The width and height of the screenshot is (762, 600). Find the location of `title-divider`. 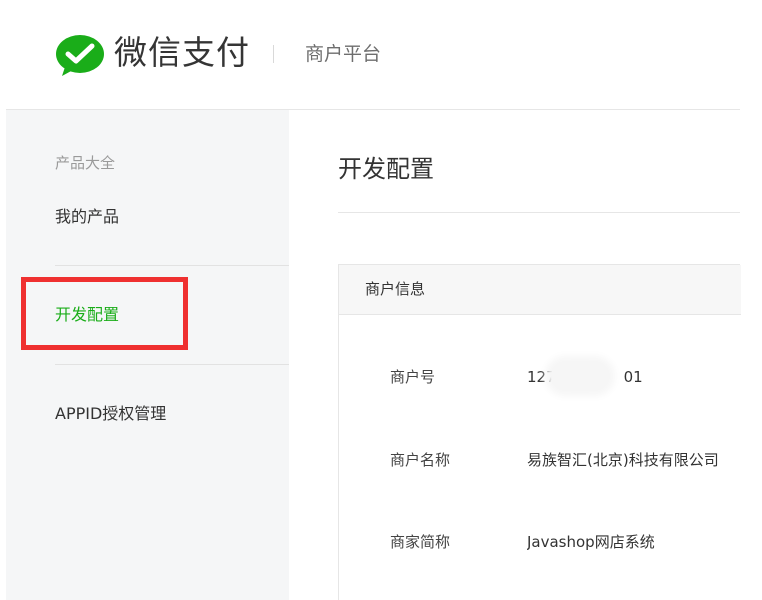

title-divider is located at coordinates (539, 212).